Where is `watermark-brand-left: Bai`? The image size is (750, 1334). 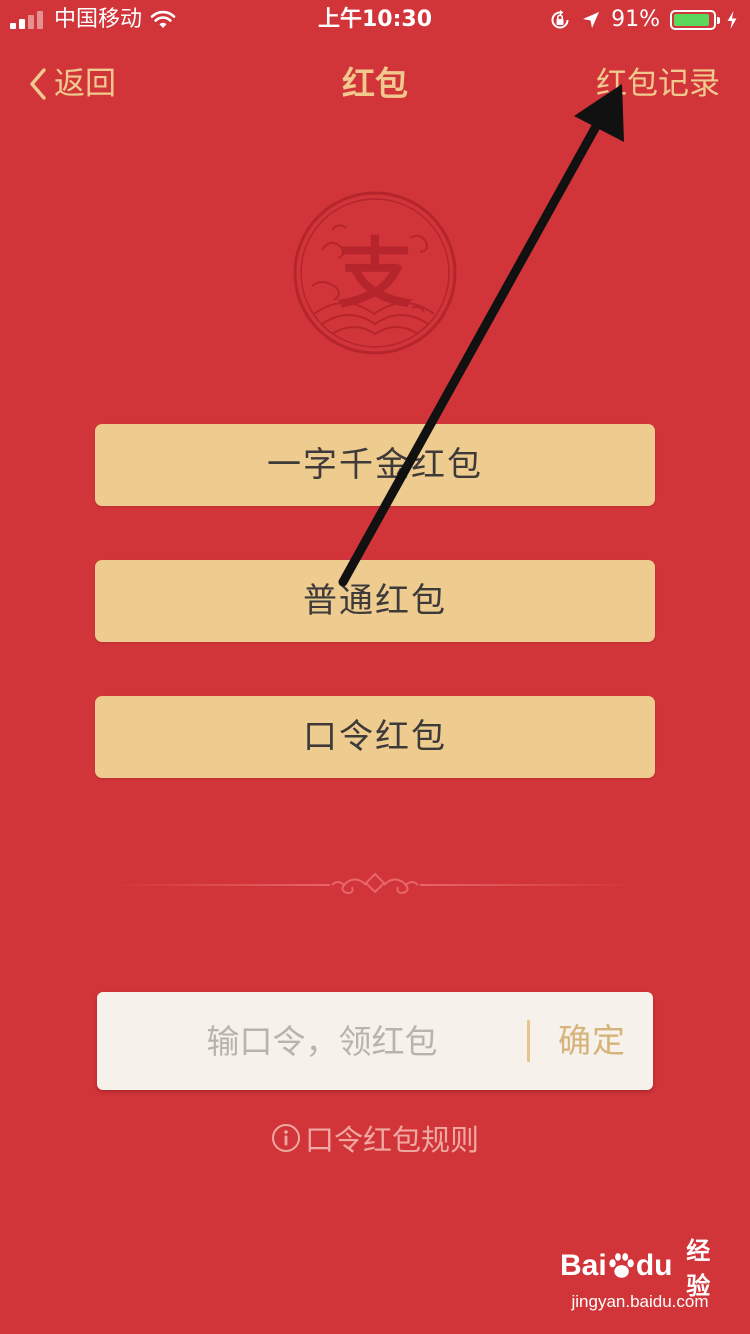 watermark-brand-left: Bai is located at coordinates (583, 1265).